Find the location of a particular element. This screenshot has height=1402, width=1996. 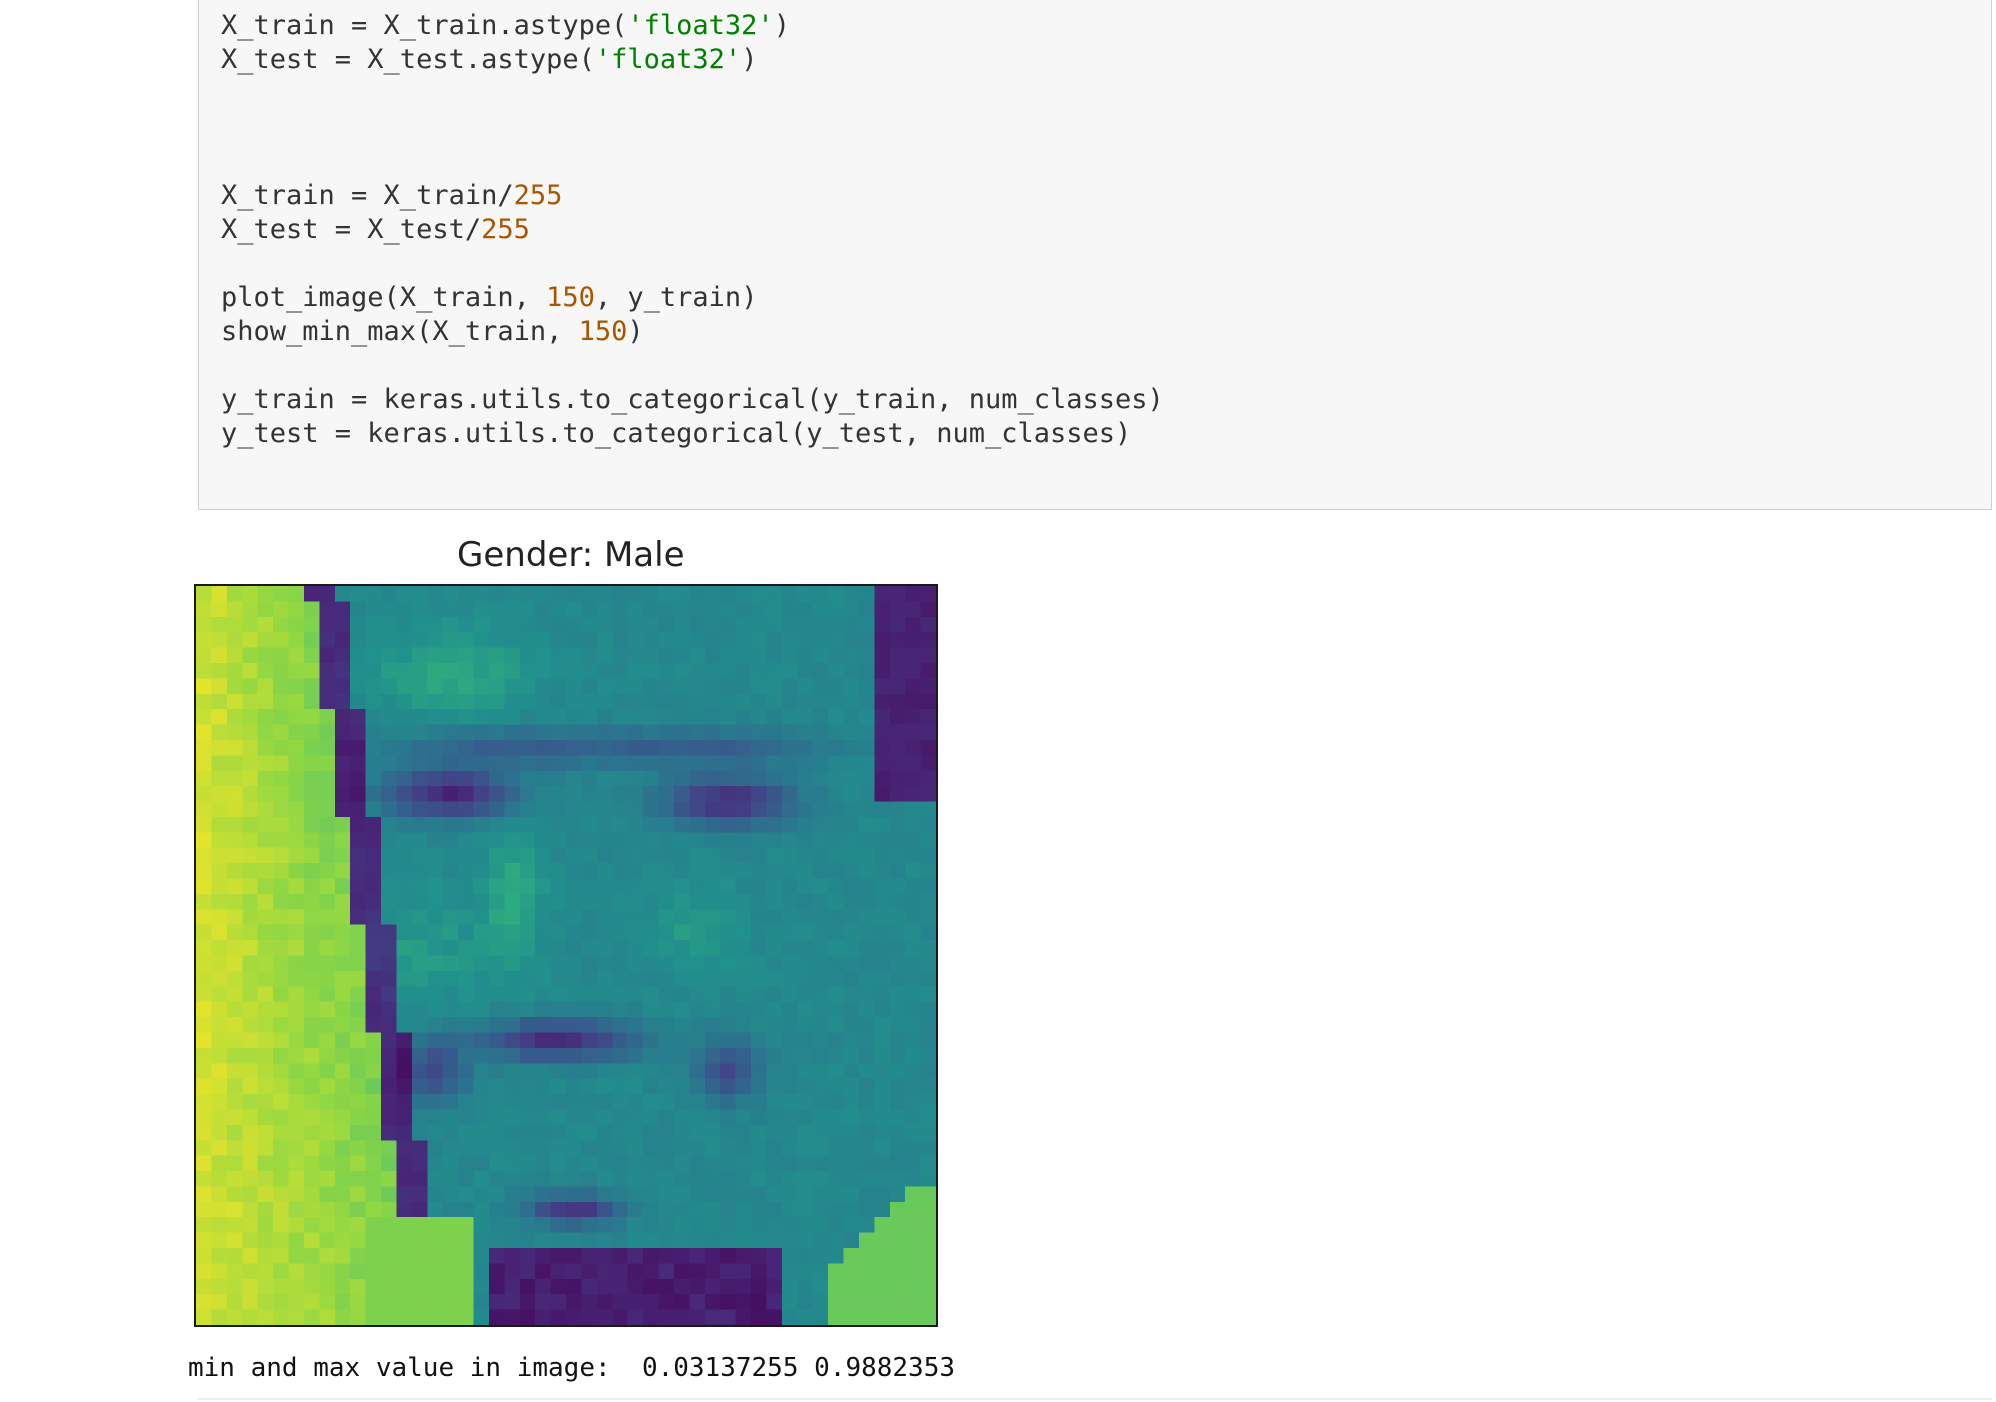

plot-title: Gender: Male is located at coordinates (571, 555).